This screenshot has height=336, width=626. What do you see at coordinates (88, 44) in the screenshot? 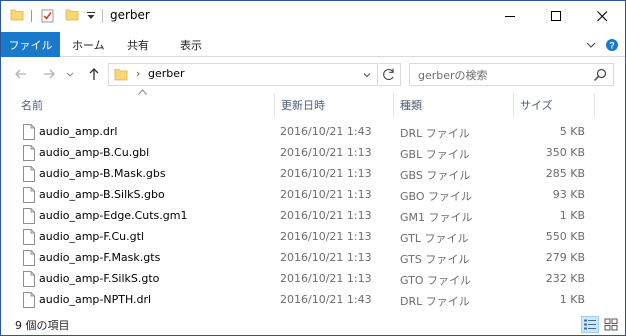
I see `tab-home: ホーム` at bounding box center [88, 44].